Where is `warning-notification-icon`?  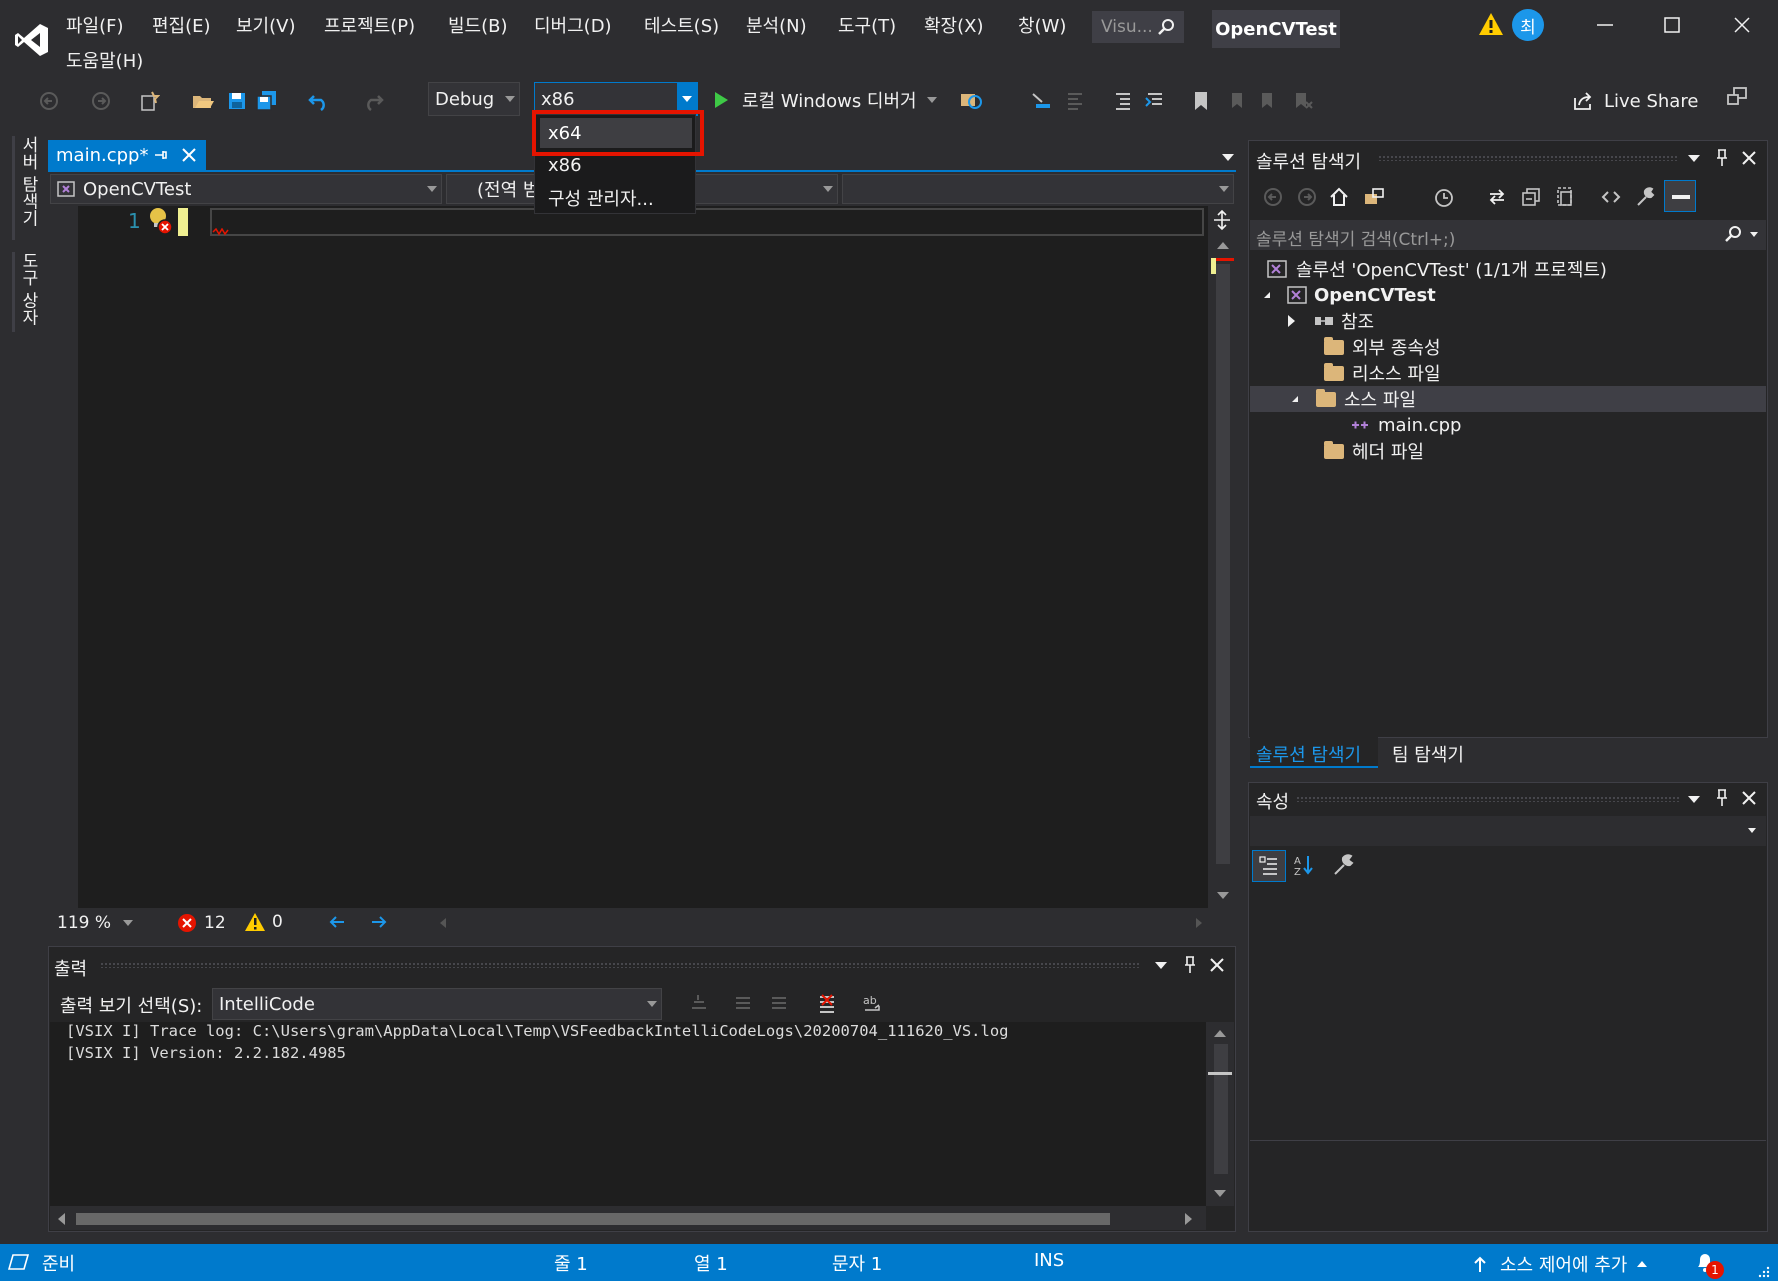
warning-notification-icon is located at coordinates (1491, 24).